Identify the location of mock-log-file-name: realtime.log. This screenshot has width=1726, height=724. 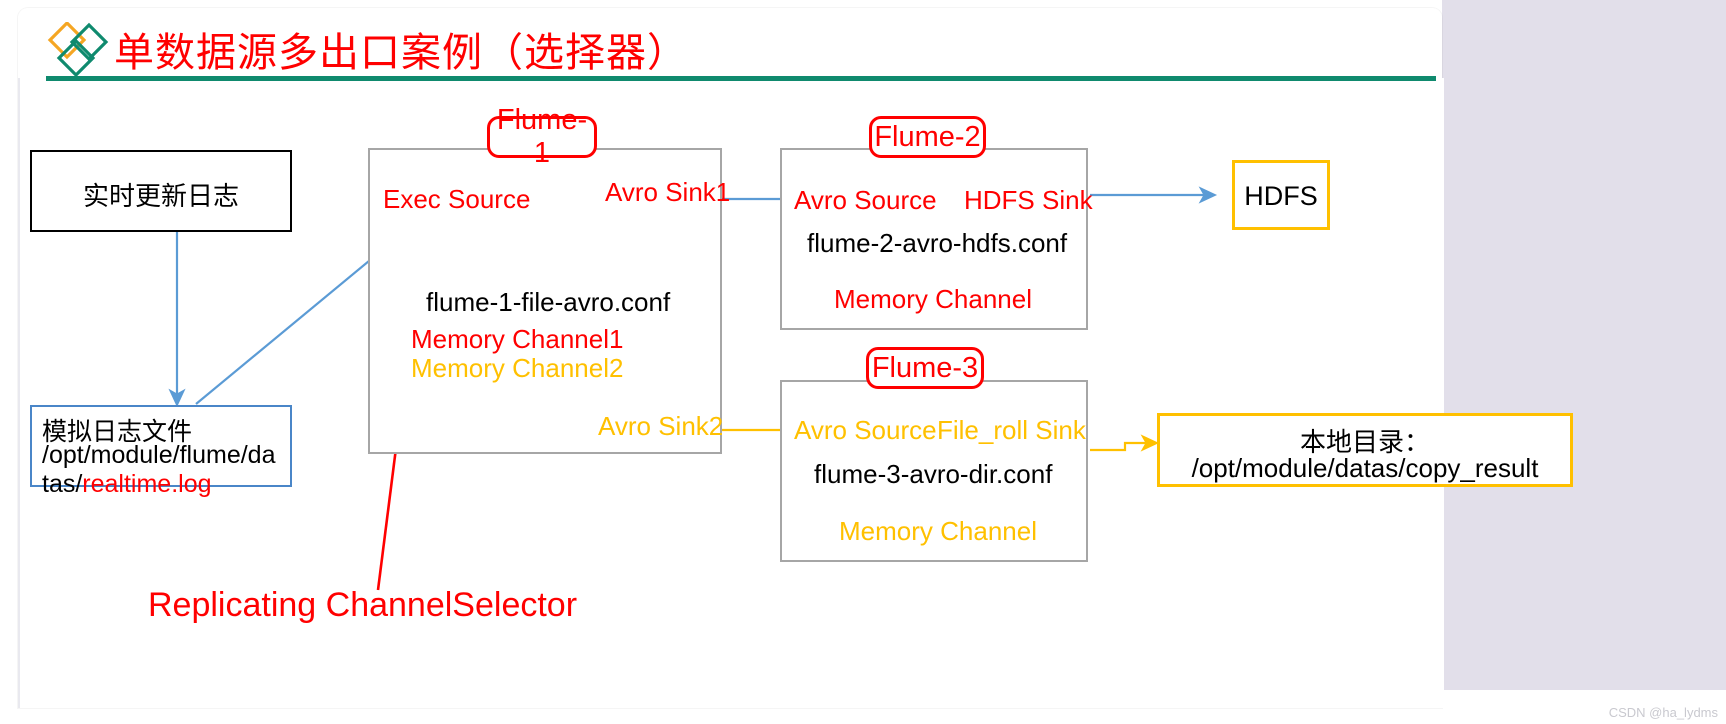
(147, 484).